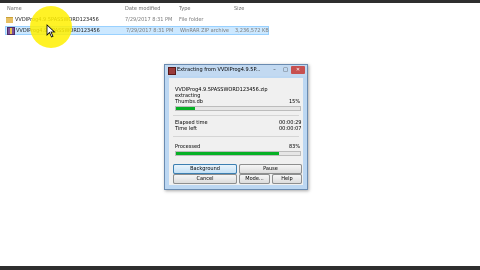 The image size is (480, 270). Describe the element at coordinates (205, 31) in the screenshot. I see `file-type: WinRAR ZIP archive` at that location.